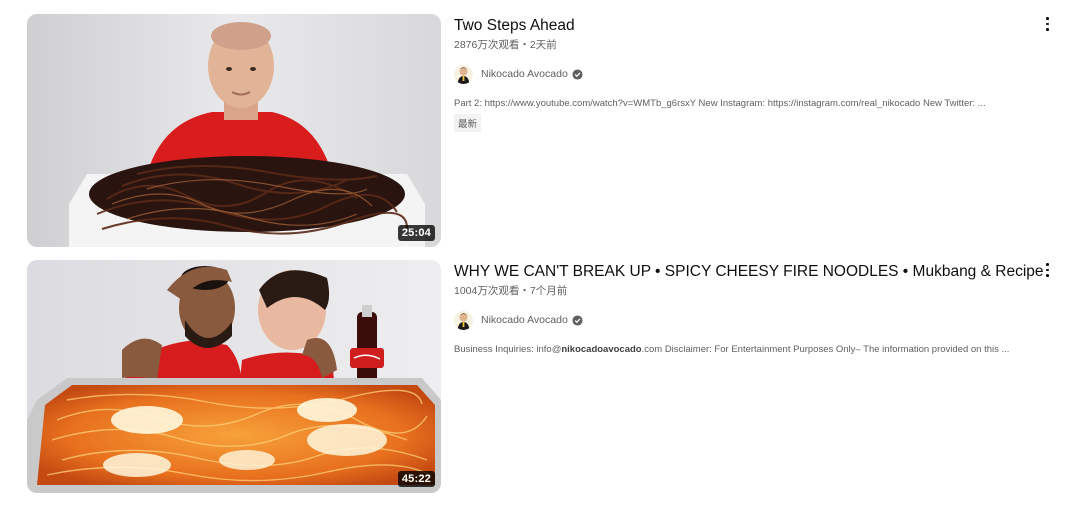 The height and width of the screenshot is (513, 1080). Describe the element at coordinates (468, 123) in the screenshot. I see `new-badge: 最新` at that location.